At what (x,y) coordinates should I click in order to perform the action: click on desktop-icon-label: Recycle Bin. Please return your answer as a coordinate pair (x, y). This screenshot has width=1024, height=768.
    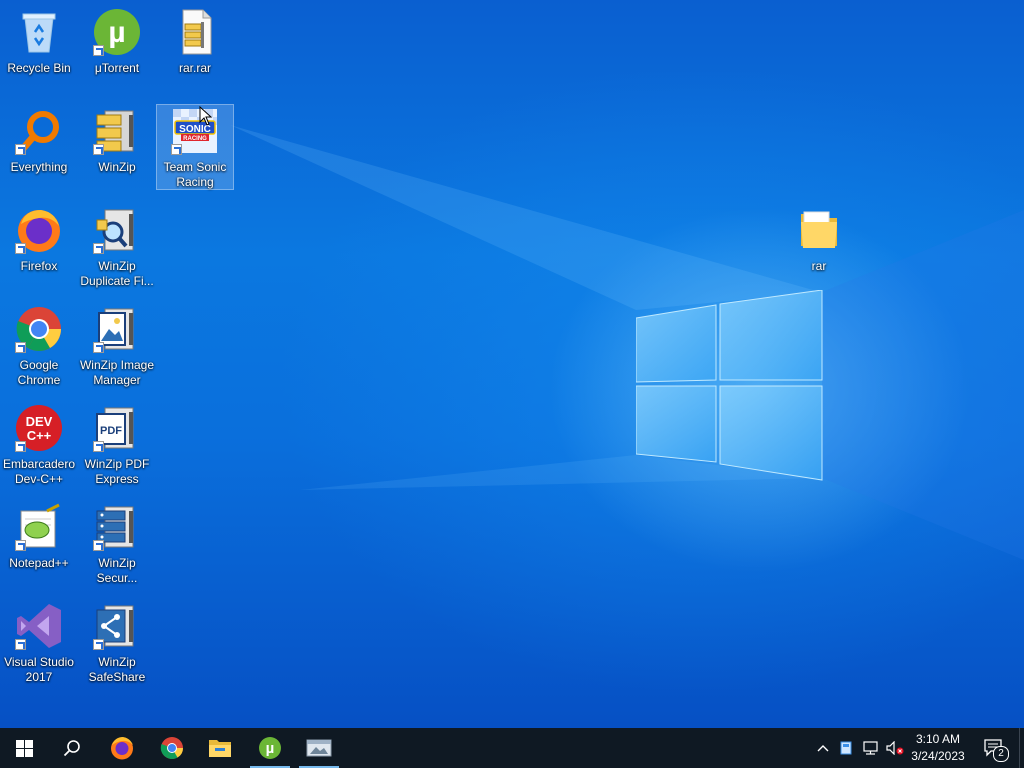
    Looking at the image, I should click on (39, 68).